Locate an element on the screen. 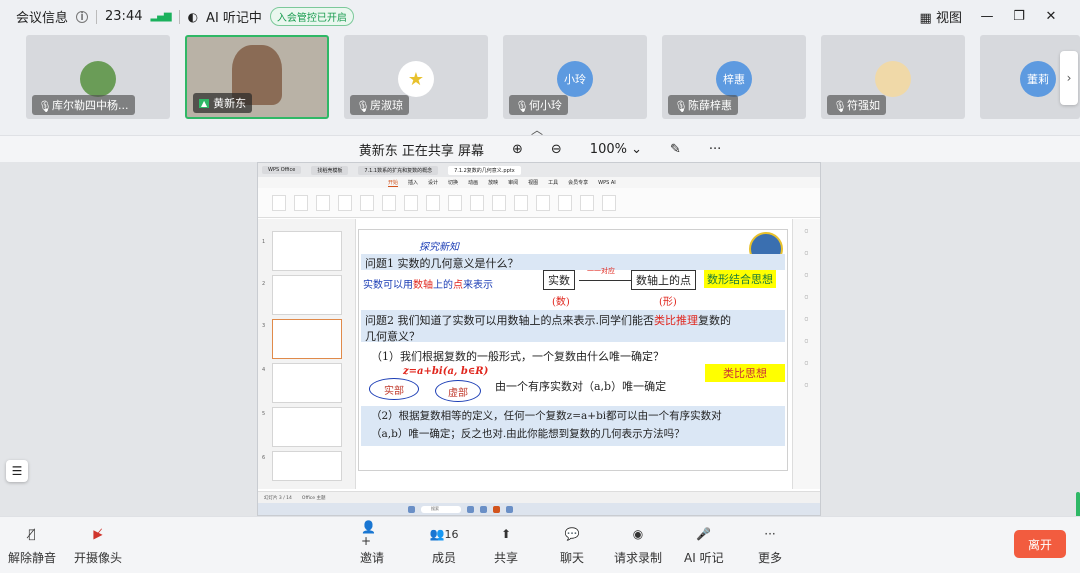  record-request-button: ◉ 请求录制 is located at coordinates (638, 545).